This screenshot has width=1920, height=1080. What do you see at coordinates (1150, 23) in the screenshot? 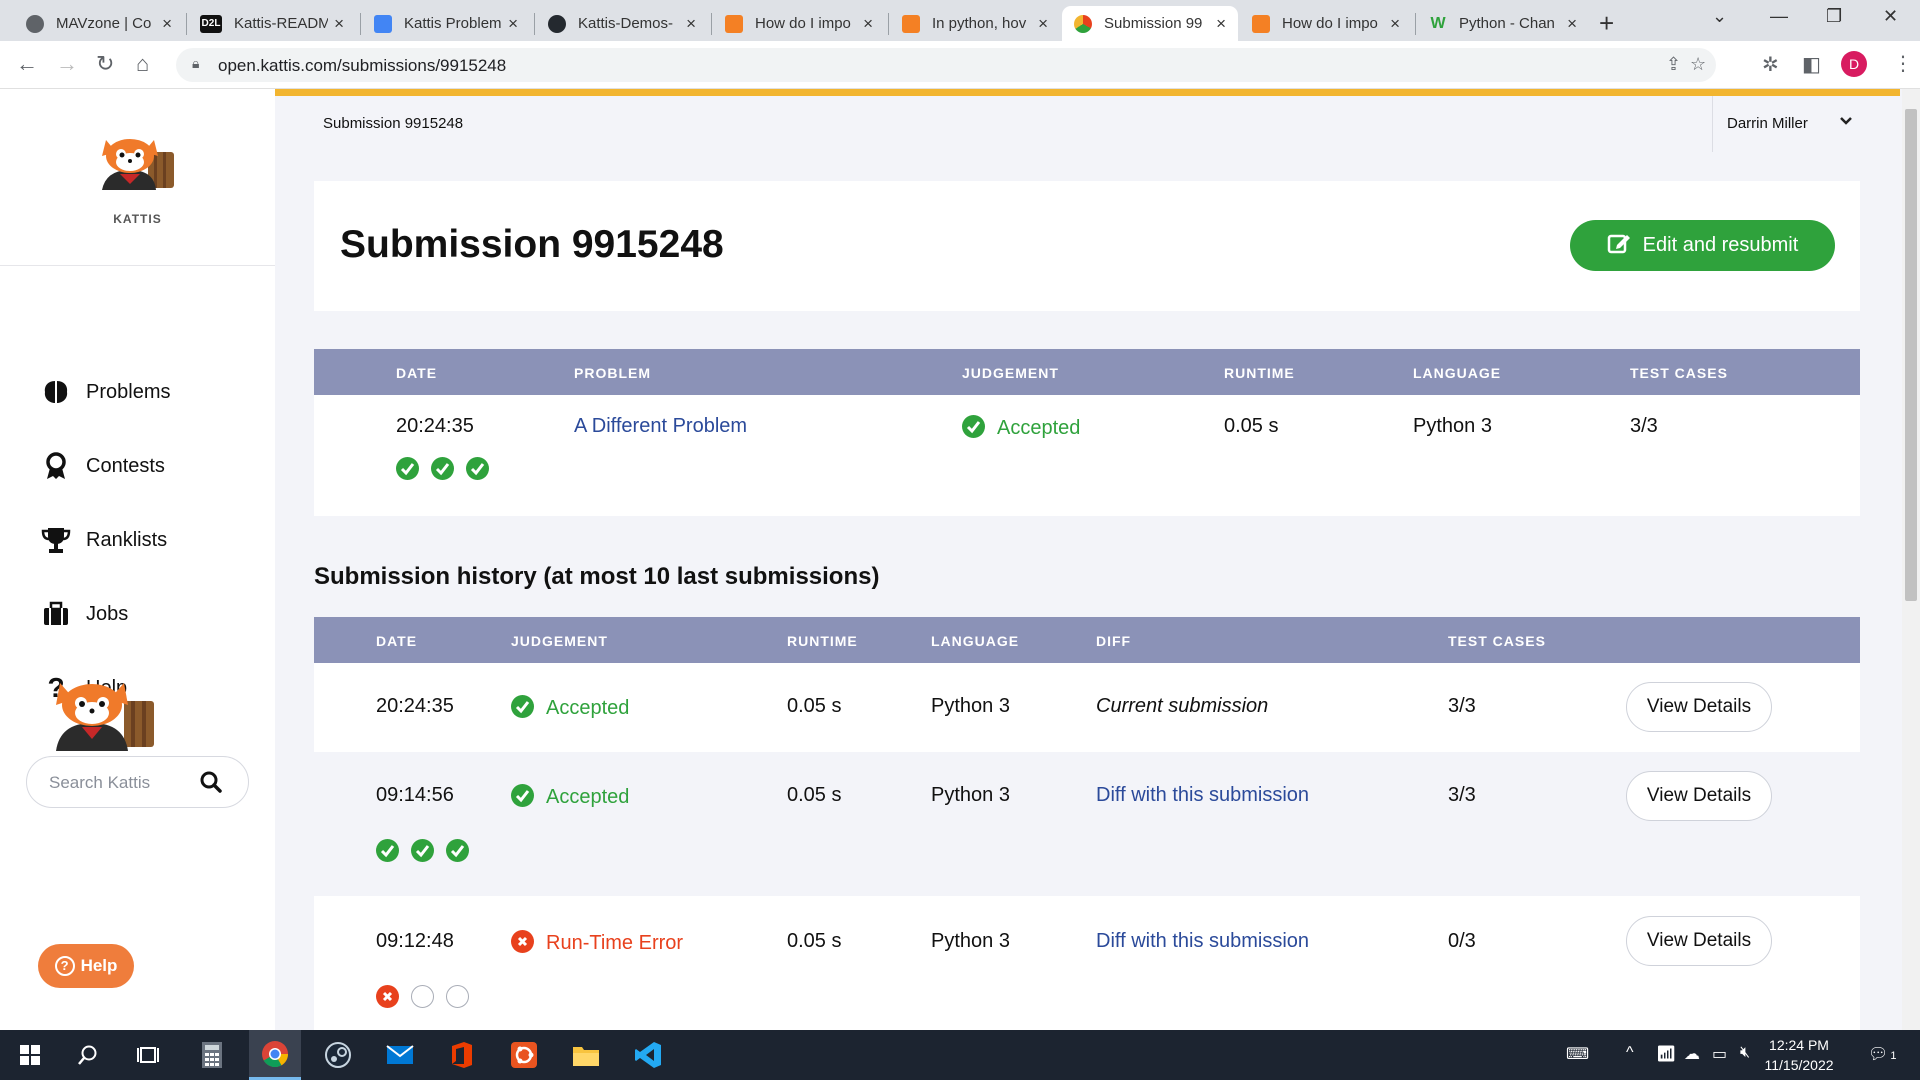
I see `browser-tab-active: Submission 99 ×` at bounding box center [1150, 23].